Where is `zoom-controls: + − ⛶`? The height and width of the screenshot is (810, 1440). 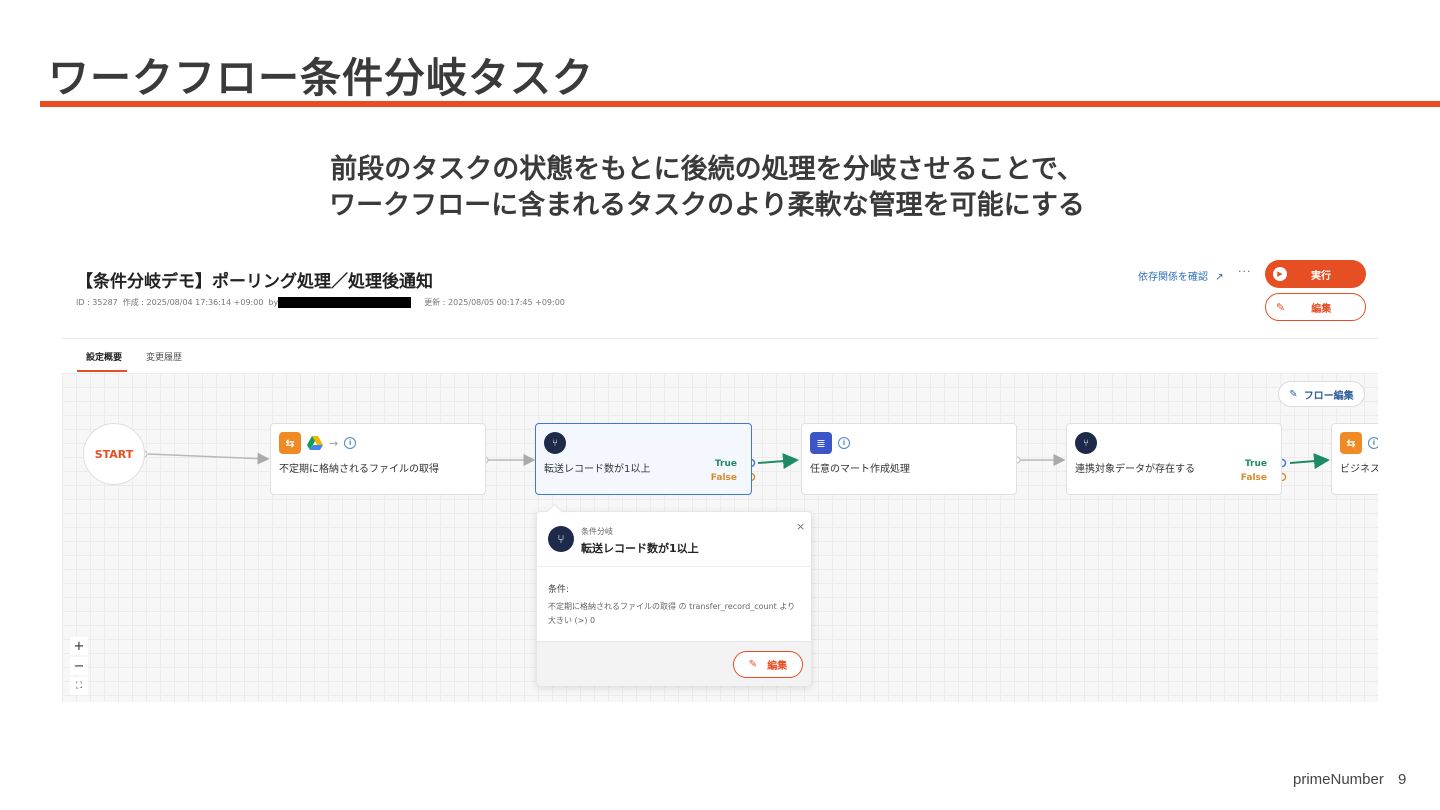
zoom-controls: + − ⛶ is located at coordinates (79, 666).